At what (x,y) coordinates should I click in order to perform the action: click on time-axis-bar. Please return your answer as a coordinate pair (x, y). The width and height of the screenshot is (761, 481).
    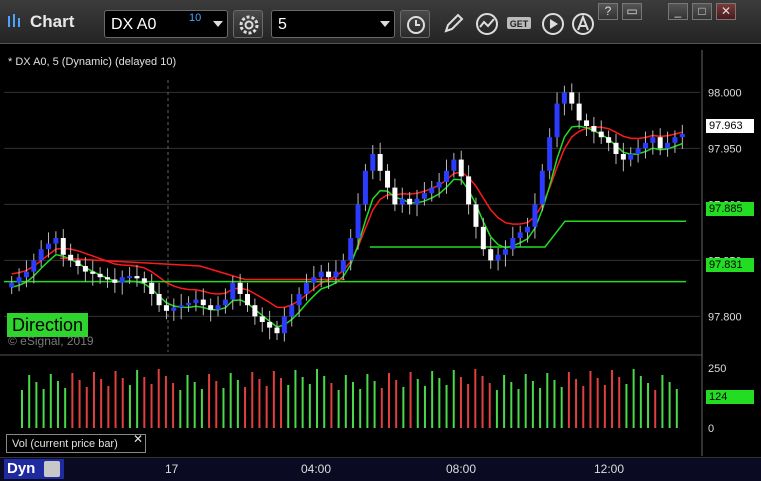
    Looking at the image, I should click on (380, 469).